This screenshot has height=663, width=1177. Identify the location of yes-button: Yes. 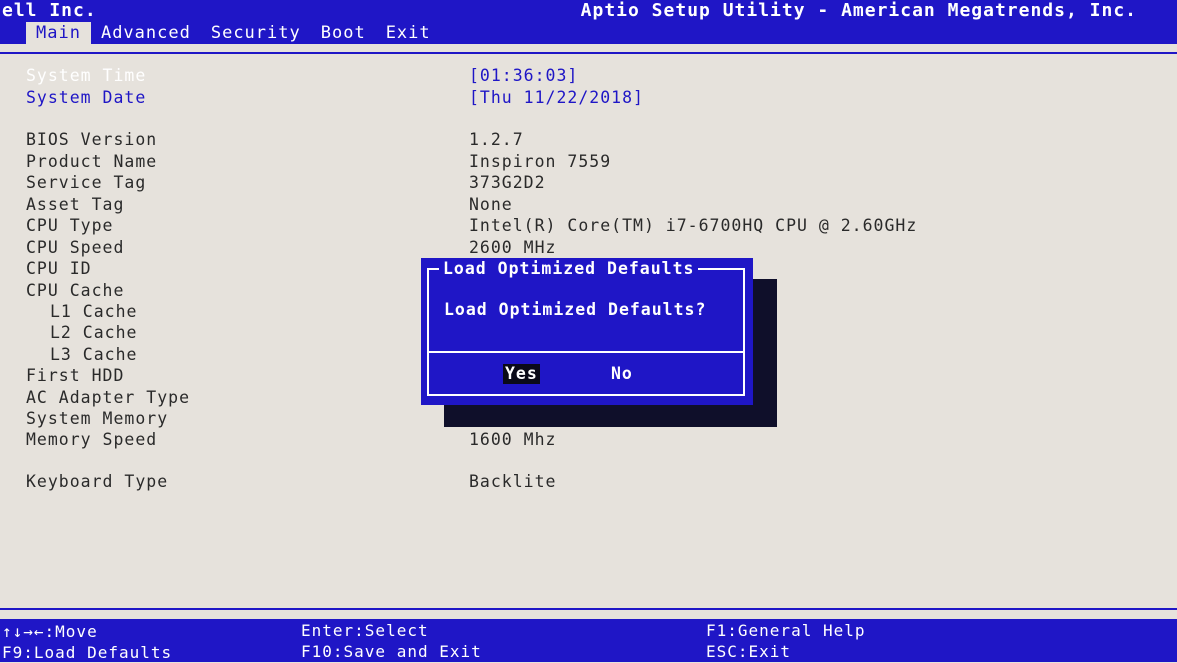
(521, 374).